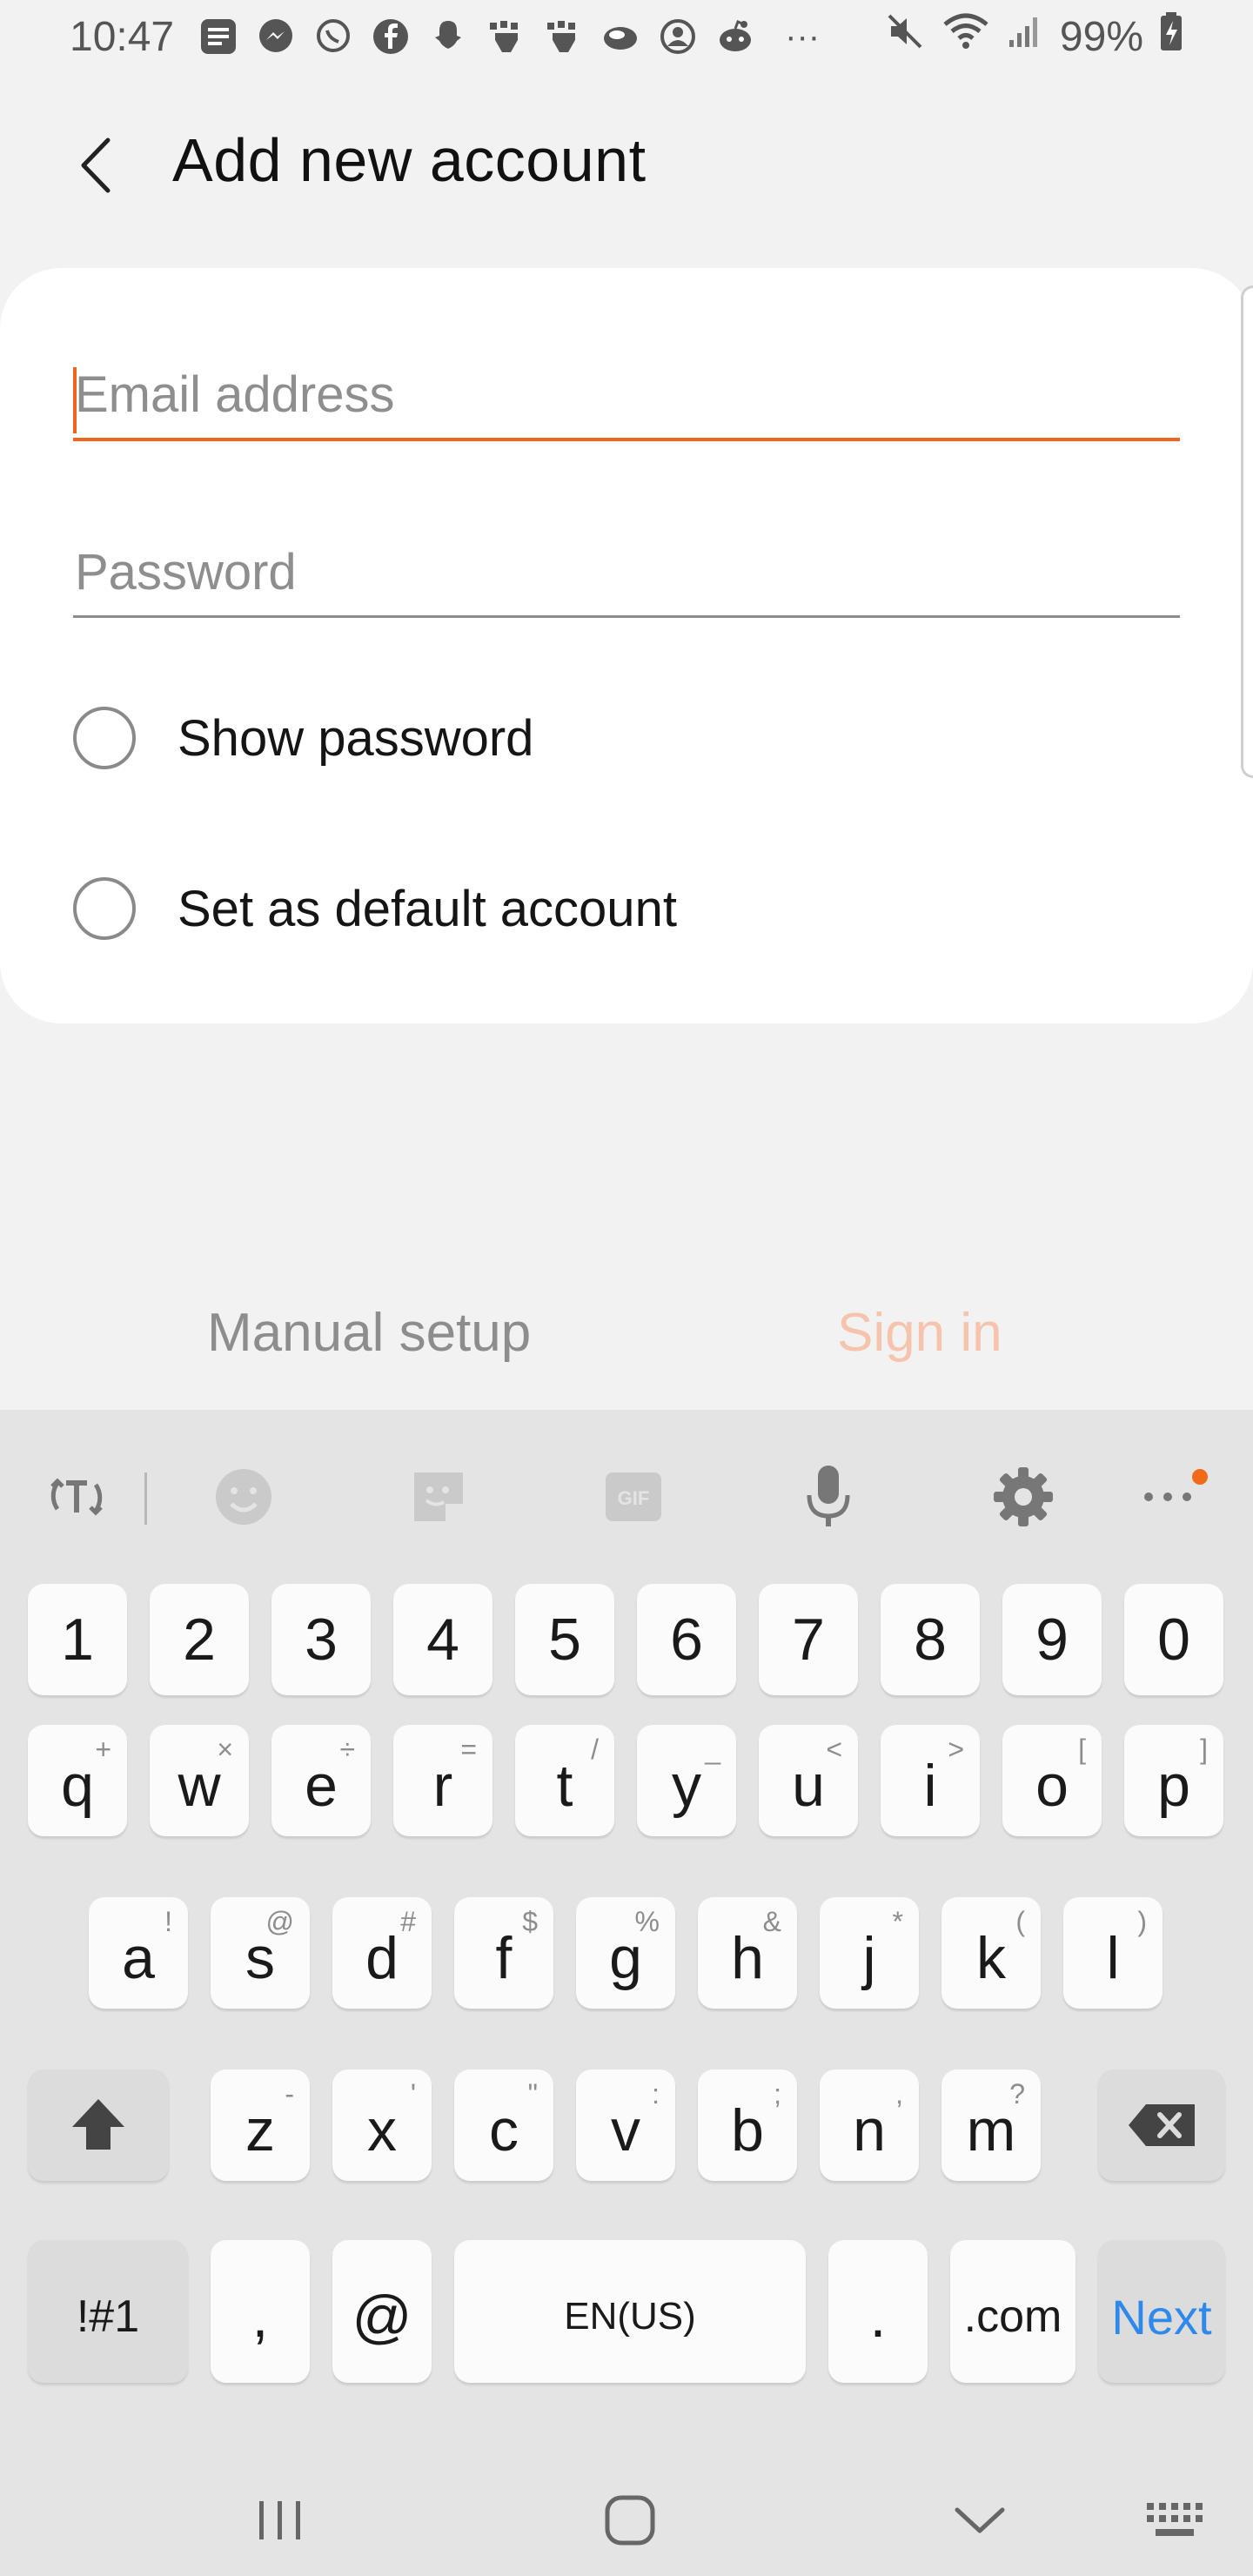 Image resolution: width=1253 pixels, height=2576 pixels. What do you see at coordinates (869, 1953) in the screenshot?
I see `key-j: j *` at bounding box center [869, 1953].